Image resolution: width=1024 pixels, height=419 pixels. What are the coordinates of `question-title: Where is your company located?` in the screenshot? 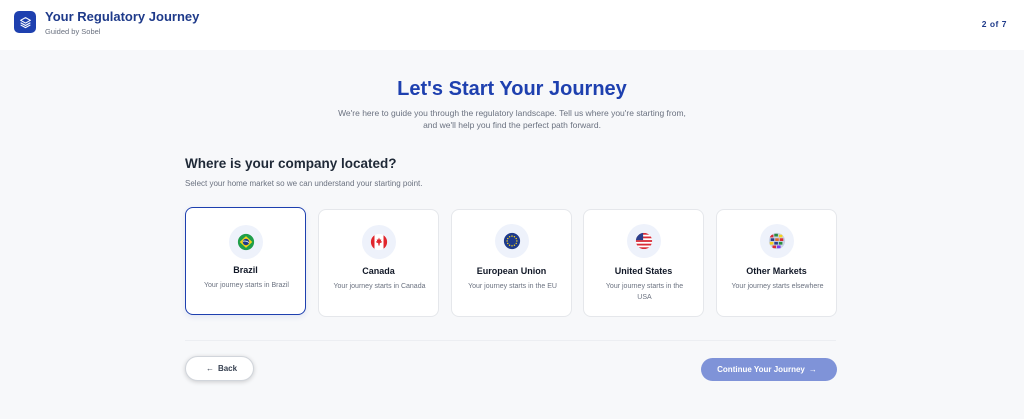 It's located at (291, 163).